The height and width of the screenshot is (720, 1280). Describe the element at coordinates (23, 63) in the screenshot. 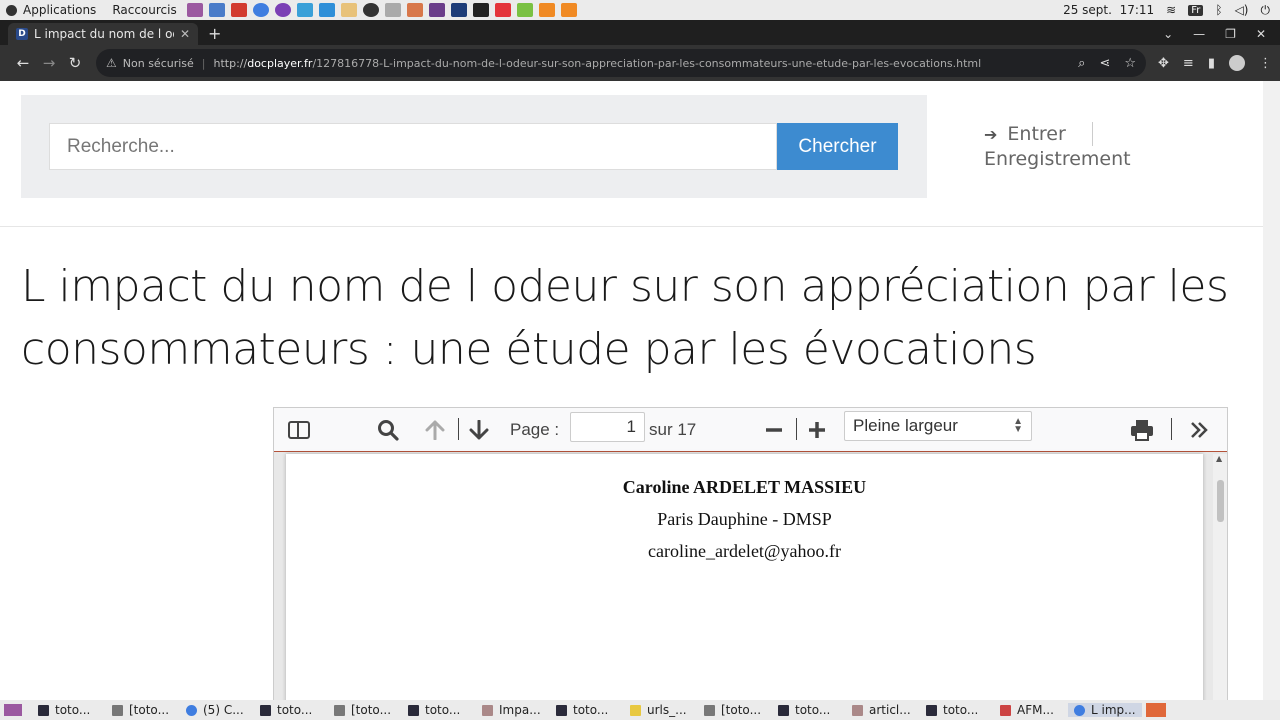

I see `back-icon: ←` at that location.